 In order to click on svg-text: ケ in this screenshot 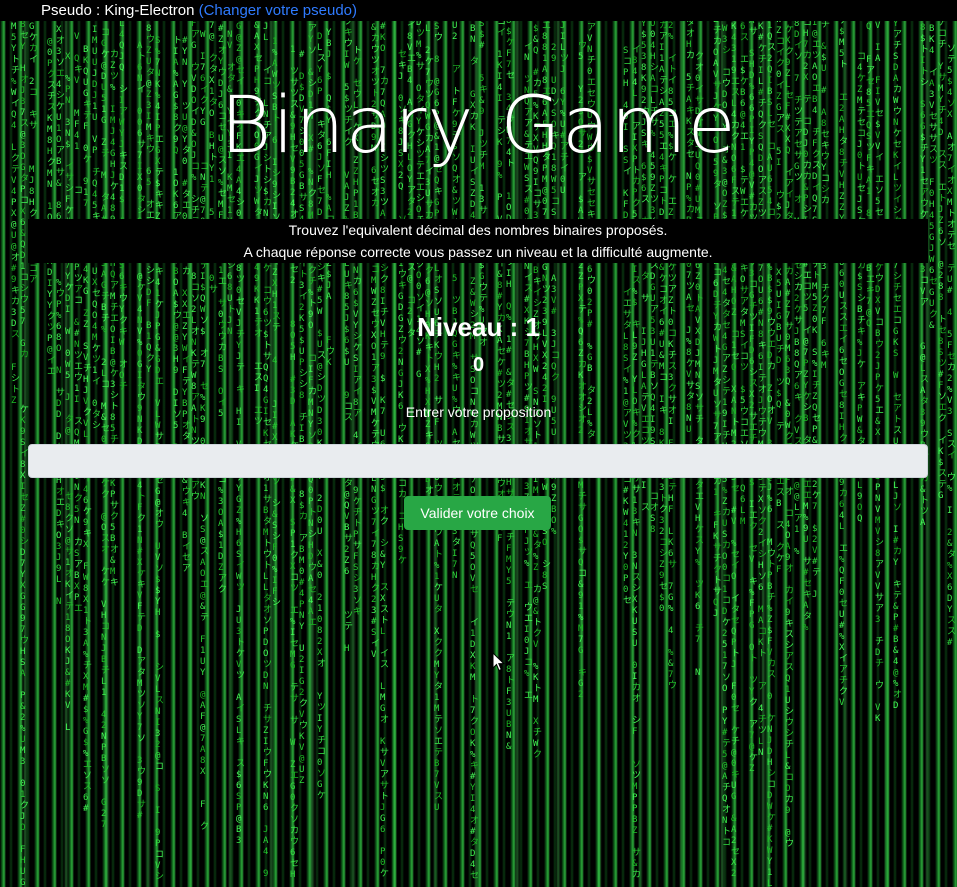, I will do `click(69, 210)`.